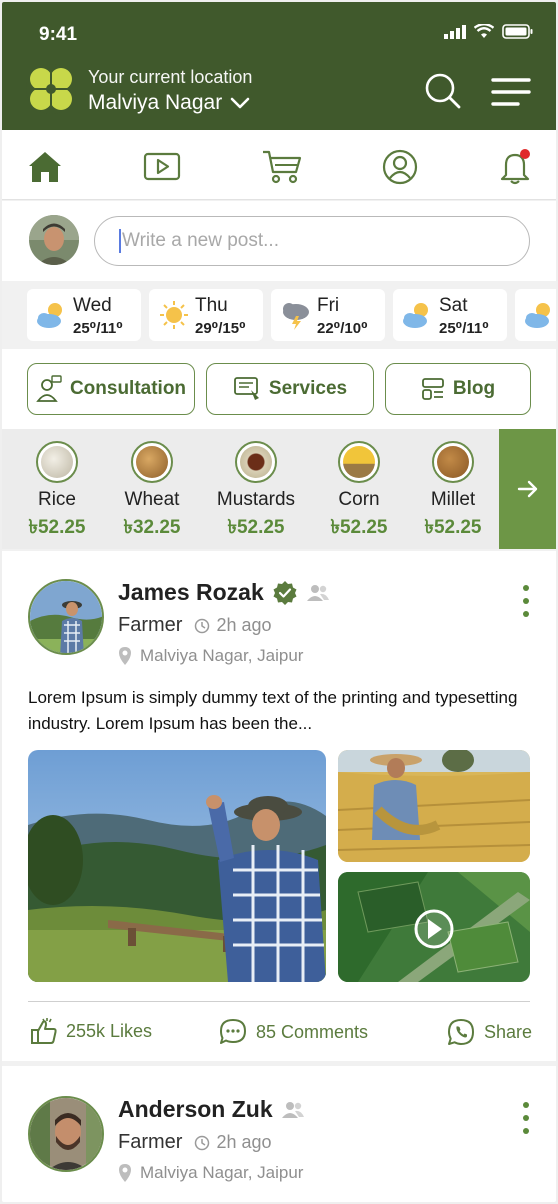  Describe the element at coordinates (516, 167) in the screenshot. I see `notification-bell-icon` at that location.